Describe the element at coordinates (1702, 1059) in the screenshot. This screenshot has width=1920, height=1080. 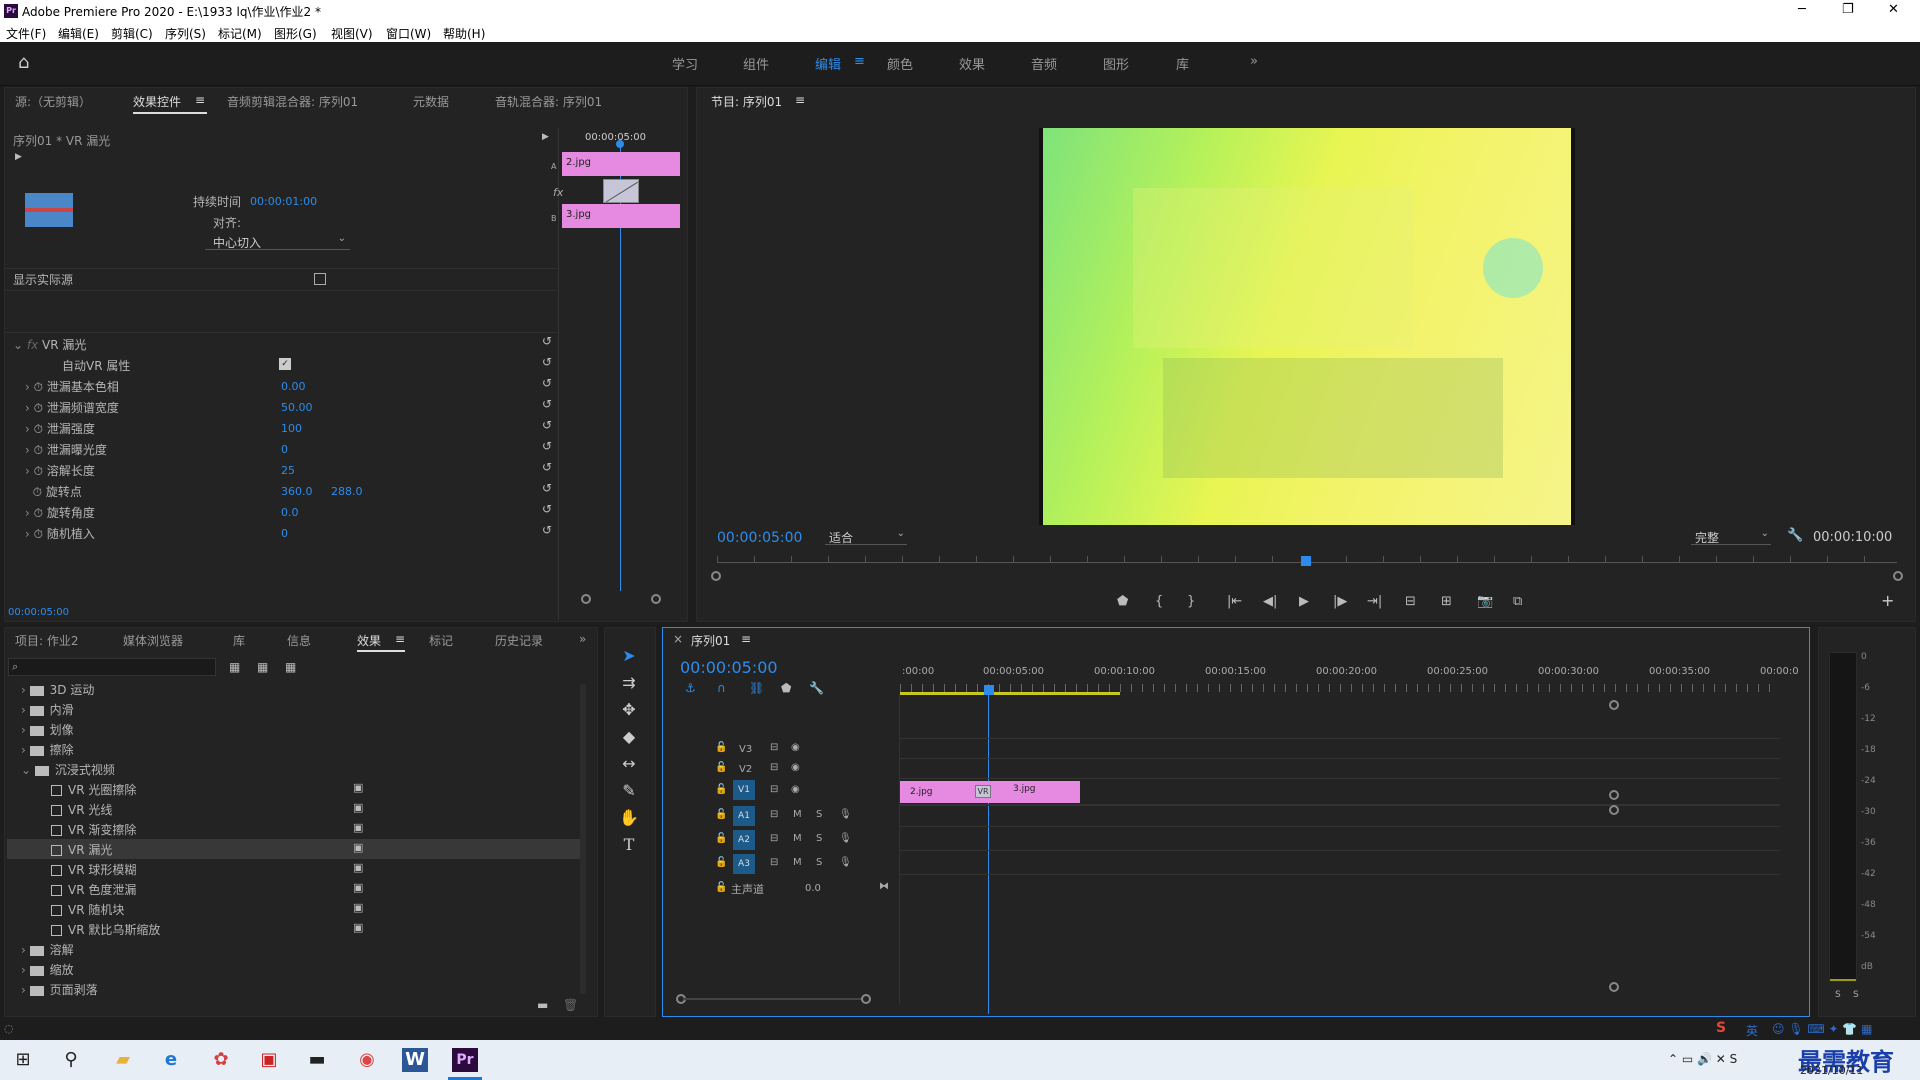
I see `system-tray-icons: ⌃ ▭ 🔊 ✕ S` at that location.